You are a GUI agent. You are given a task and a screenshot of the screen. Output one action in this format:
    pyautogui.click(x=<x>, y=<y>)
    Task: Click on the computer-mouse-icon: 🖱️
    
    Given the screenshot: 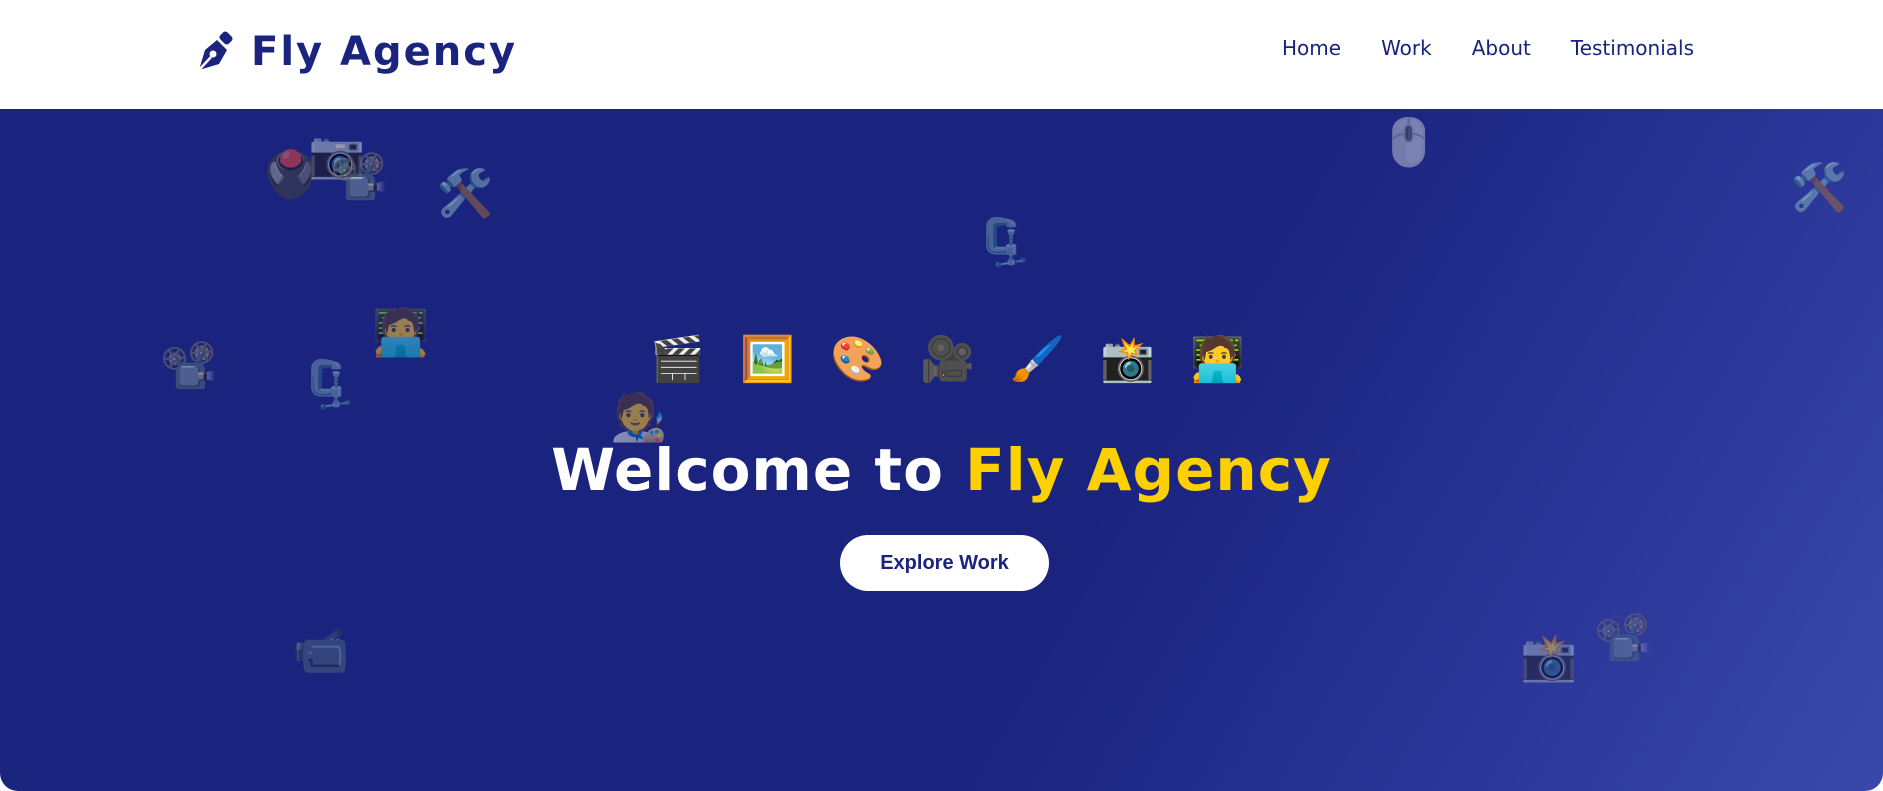 What is the action you would take?
    pyautogui.click(x=1409, y=142)
    